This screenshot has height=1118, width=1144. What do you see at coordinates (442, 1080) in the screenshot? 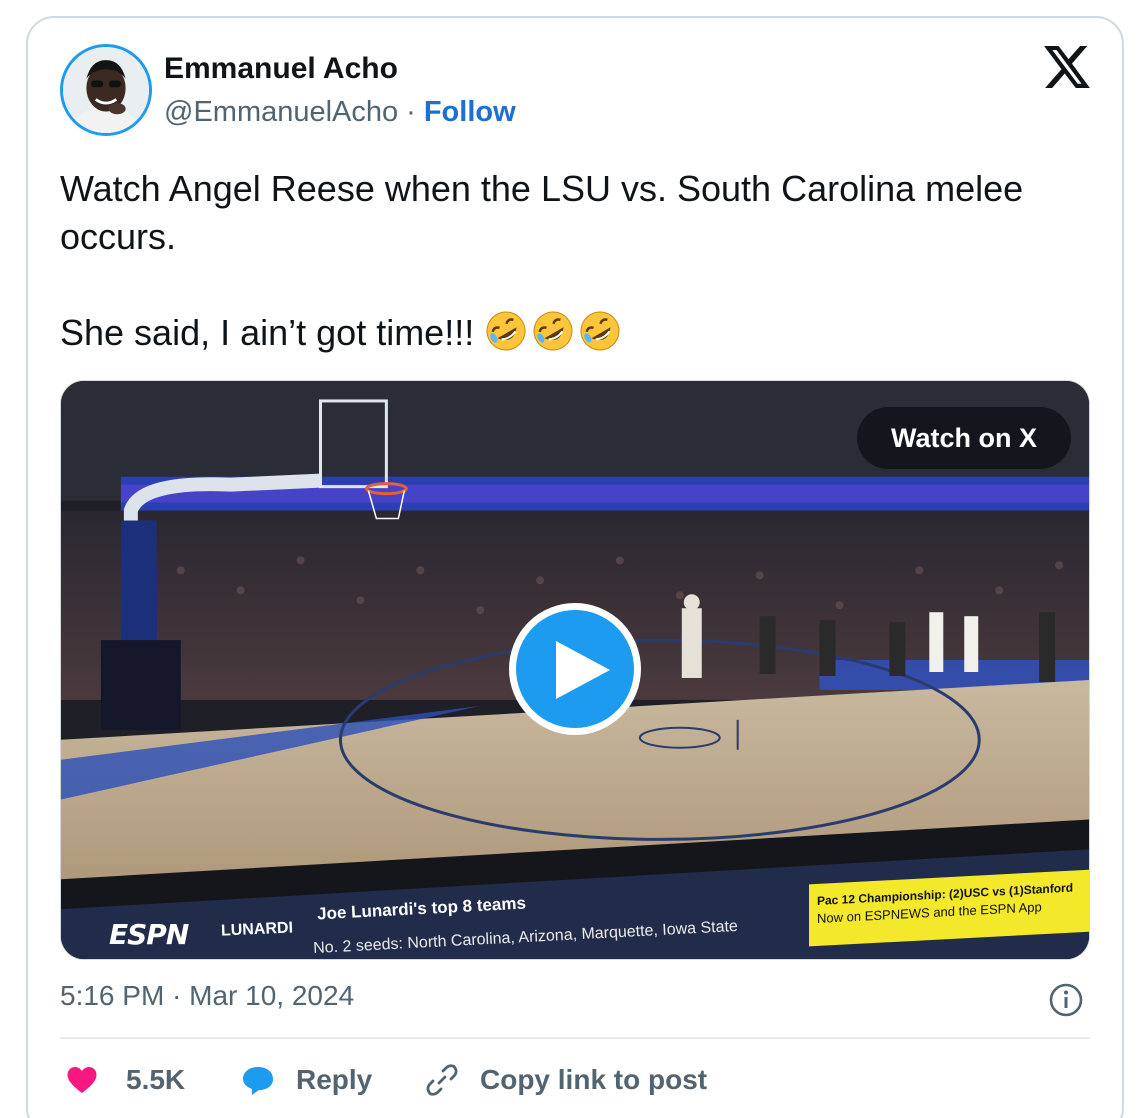
I see `link-icon` at bounding box center [442, 1080].